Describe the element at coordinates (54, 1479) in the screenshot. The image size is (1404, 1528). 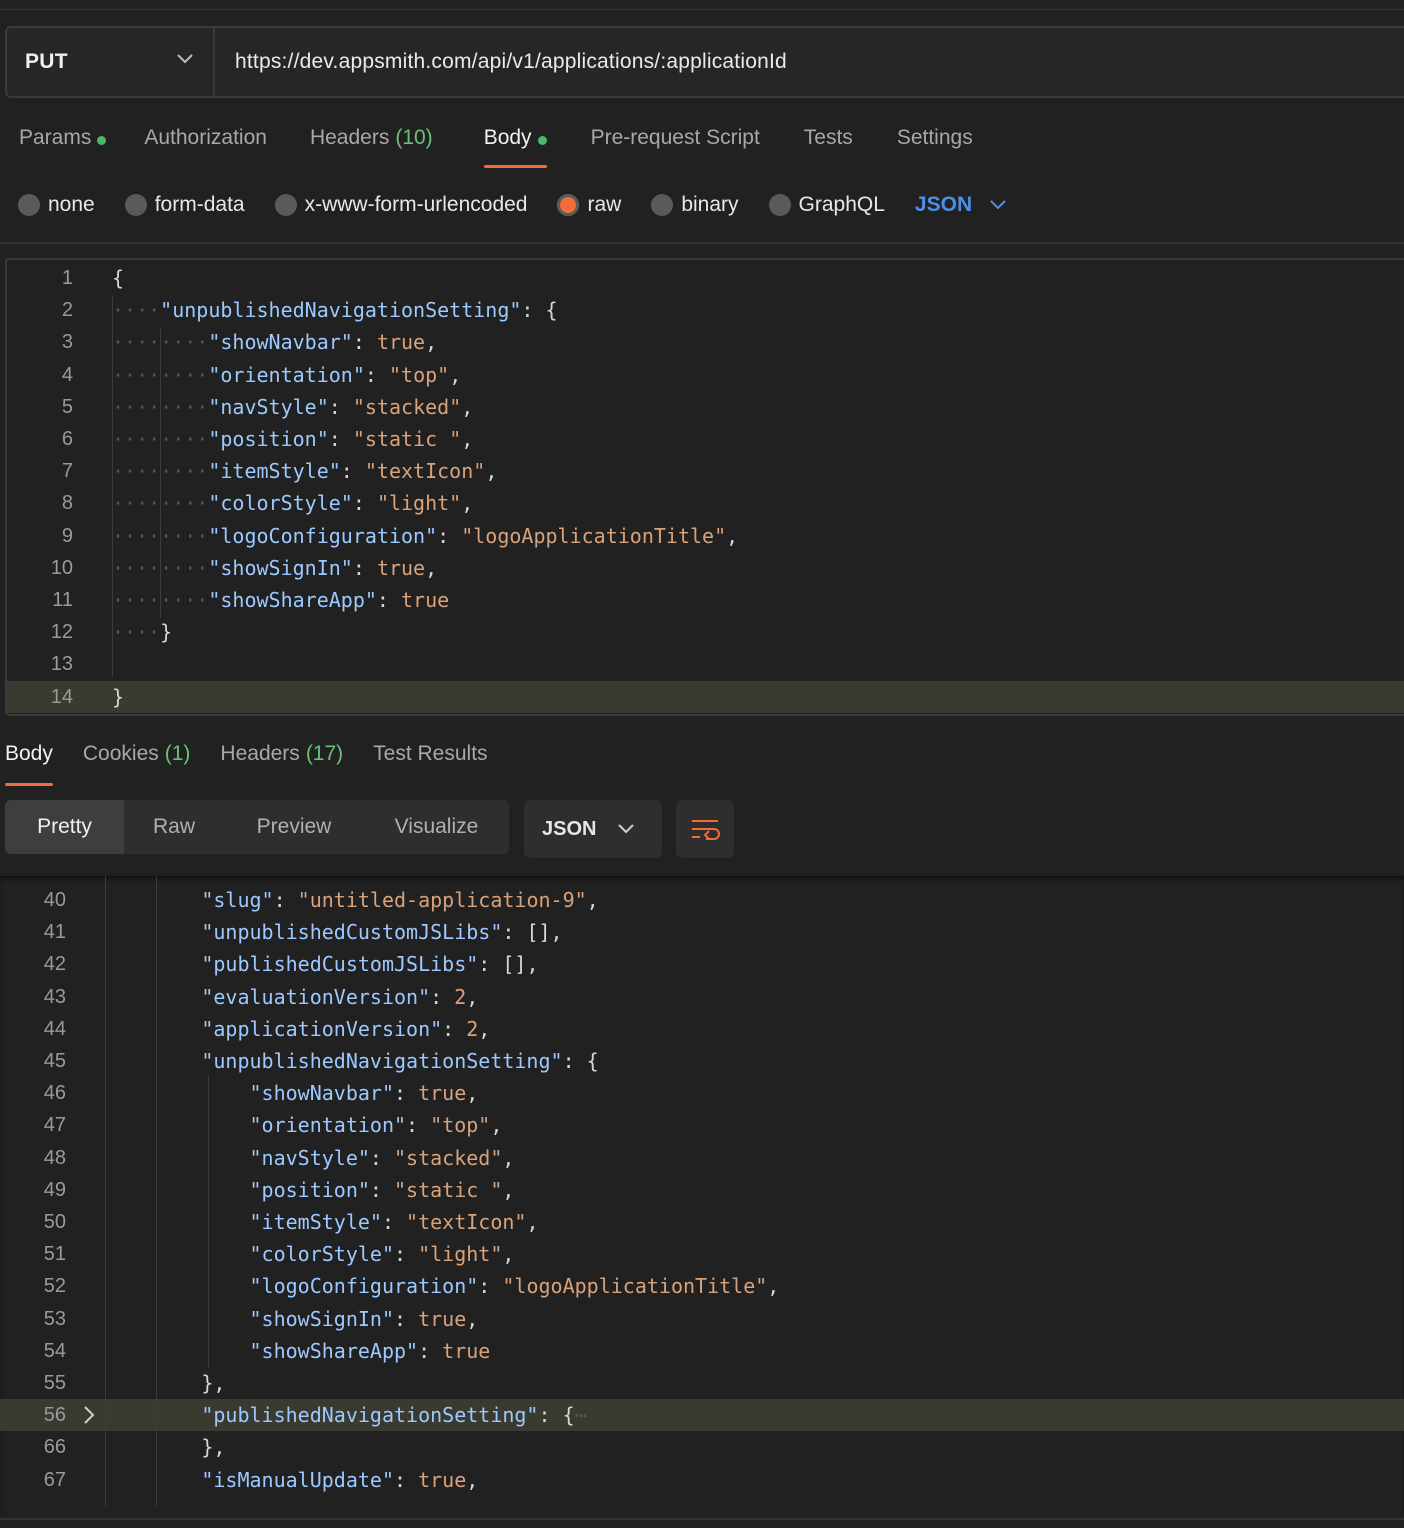
I see `line-number: 67` at that location.